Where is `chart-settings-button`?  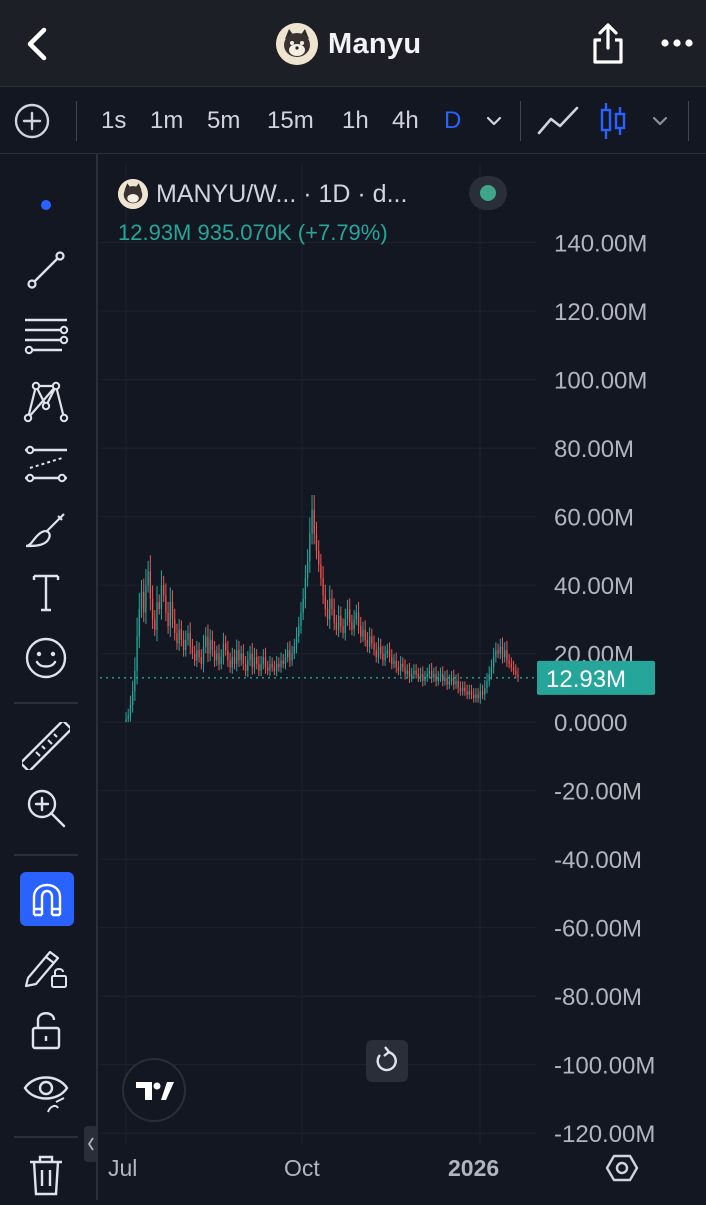
chart-settings-button is located at coordinates (622, 1168).